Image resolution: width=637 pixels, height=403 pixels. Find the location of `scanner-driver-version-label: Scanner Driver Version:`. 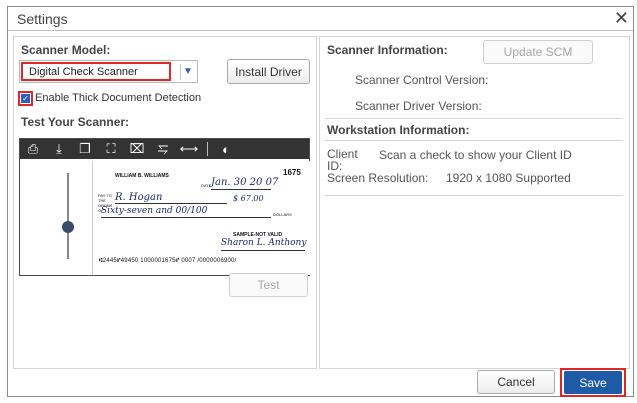

scanner-driver-version-label: Scanner Driver Version: is located at coordinates (418, 106).